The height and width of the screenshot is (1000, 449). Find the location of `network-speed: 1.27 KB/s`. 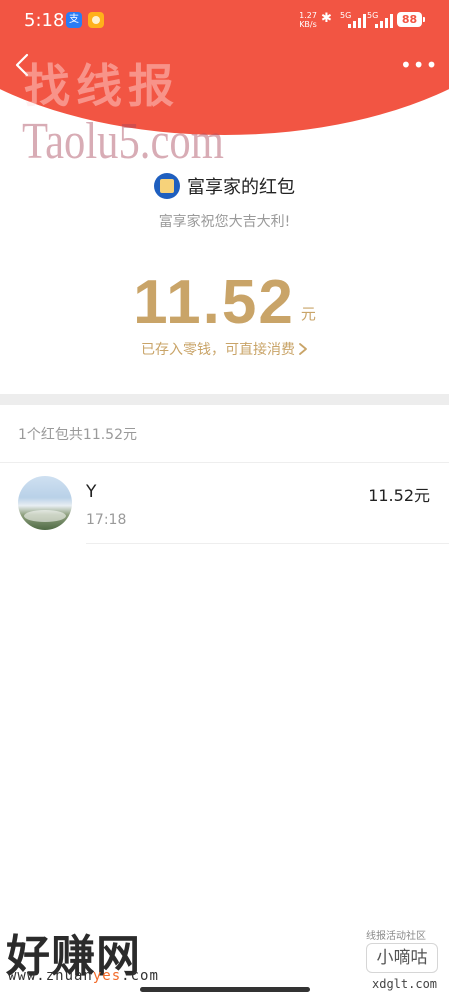

network-speed: 1.27 KB/s is located at coordinates (308, 20).